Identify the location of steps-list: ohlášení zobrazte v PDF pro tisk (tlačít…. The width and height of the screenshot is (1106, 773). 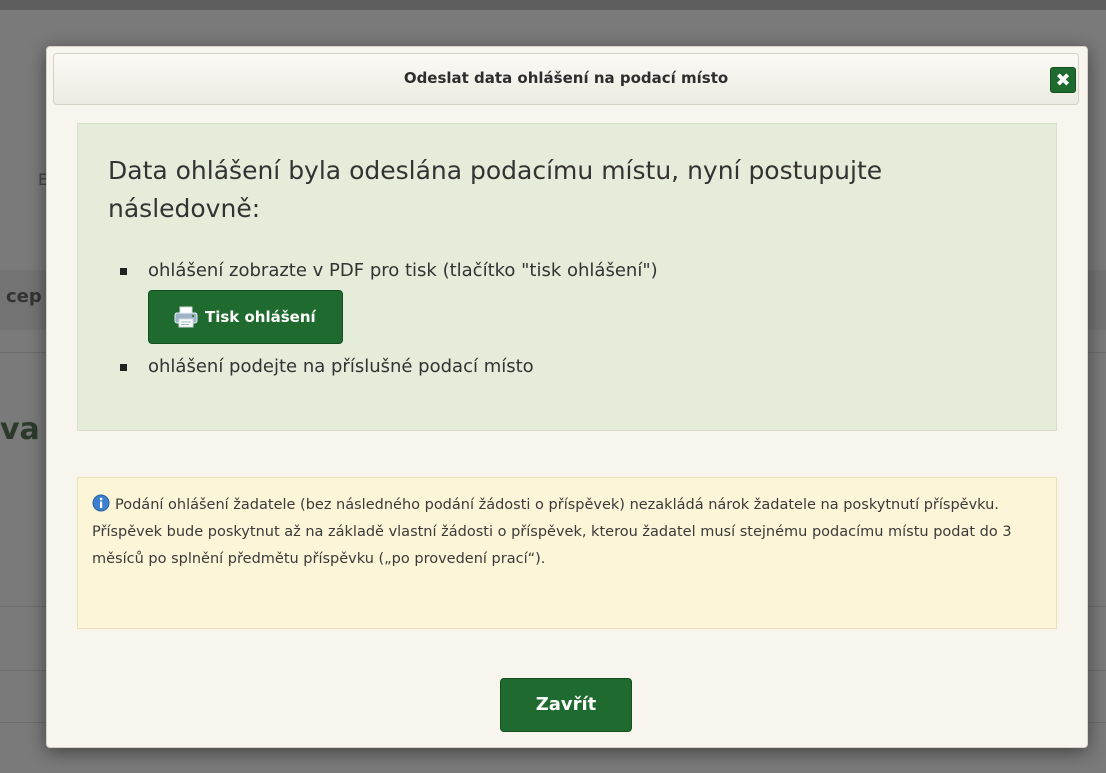
(383, 319).